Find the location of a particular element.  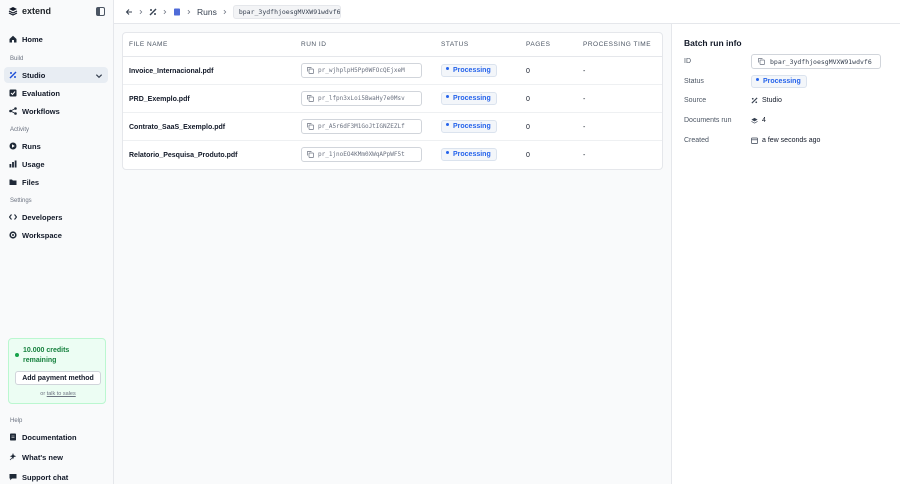

documents-run-value: 4 is located at coordinates (758, 120).